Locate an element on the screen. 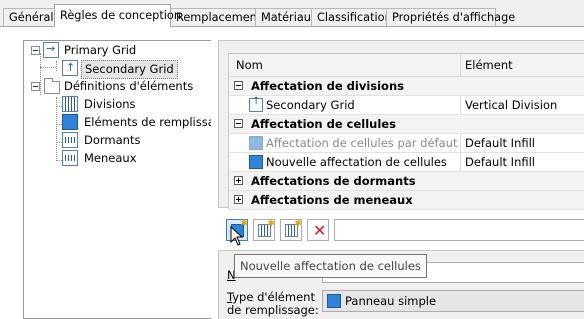  tab-classifications: Classifications is located at coordinates (354, 17).